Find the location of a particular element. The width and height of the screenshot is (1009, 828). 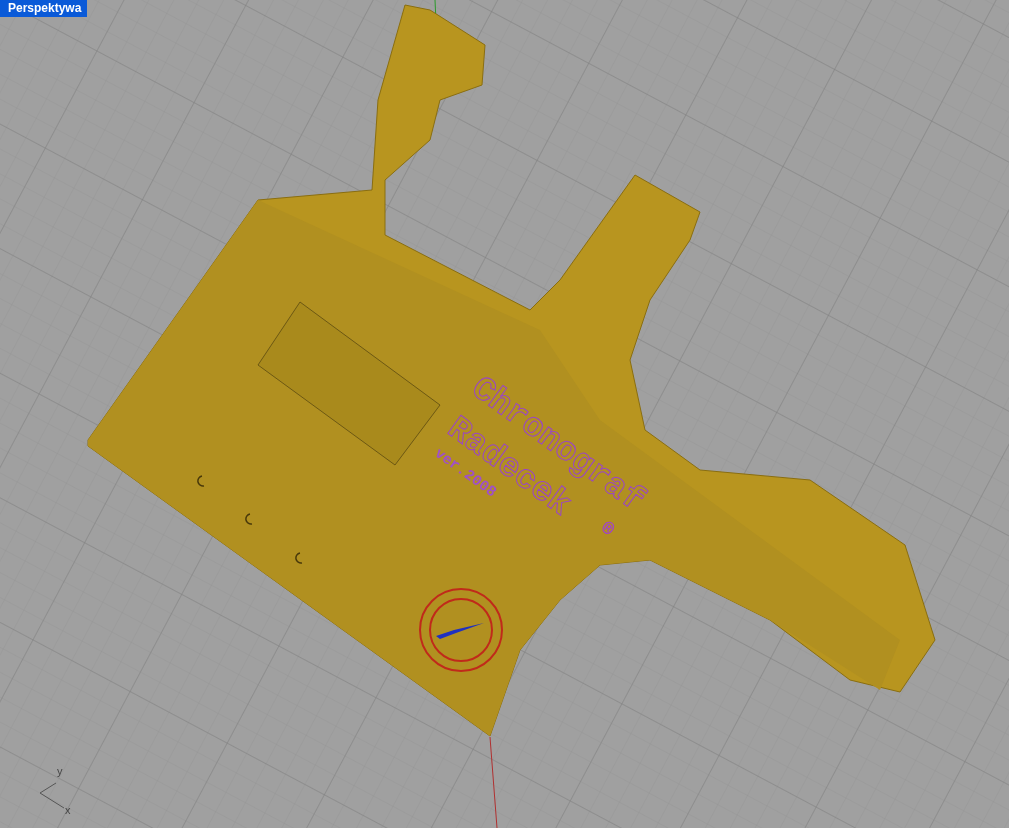

axis-icon is located at coordinates (52, 795).